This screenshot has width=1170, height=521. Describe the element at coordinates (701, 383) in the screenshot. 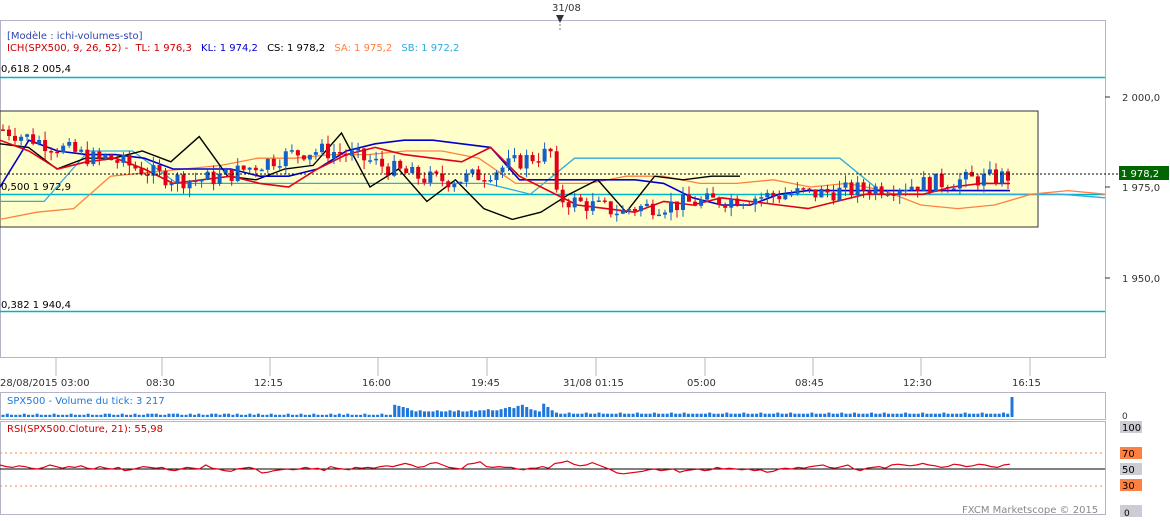

I see `time-label-6: 05:00` at that location.